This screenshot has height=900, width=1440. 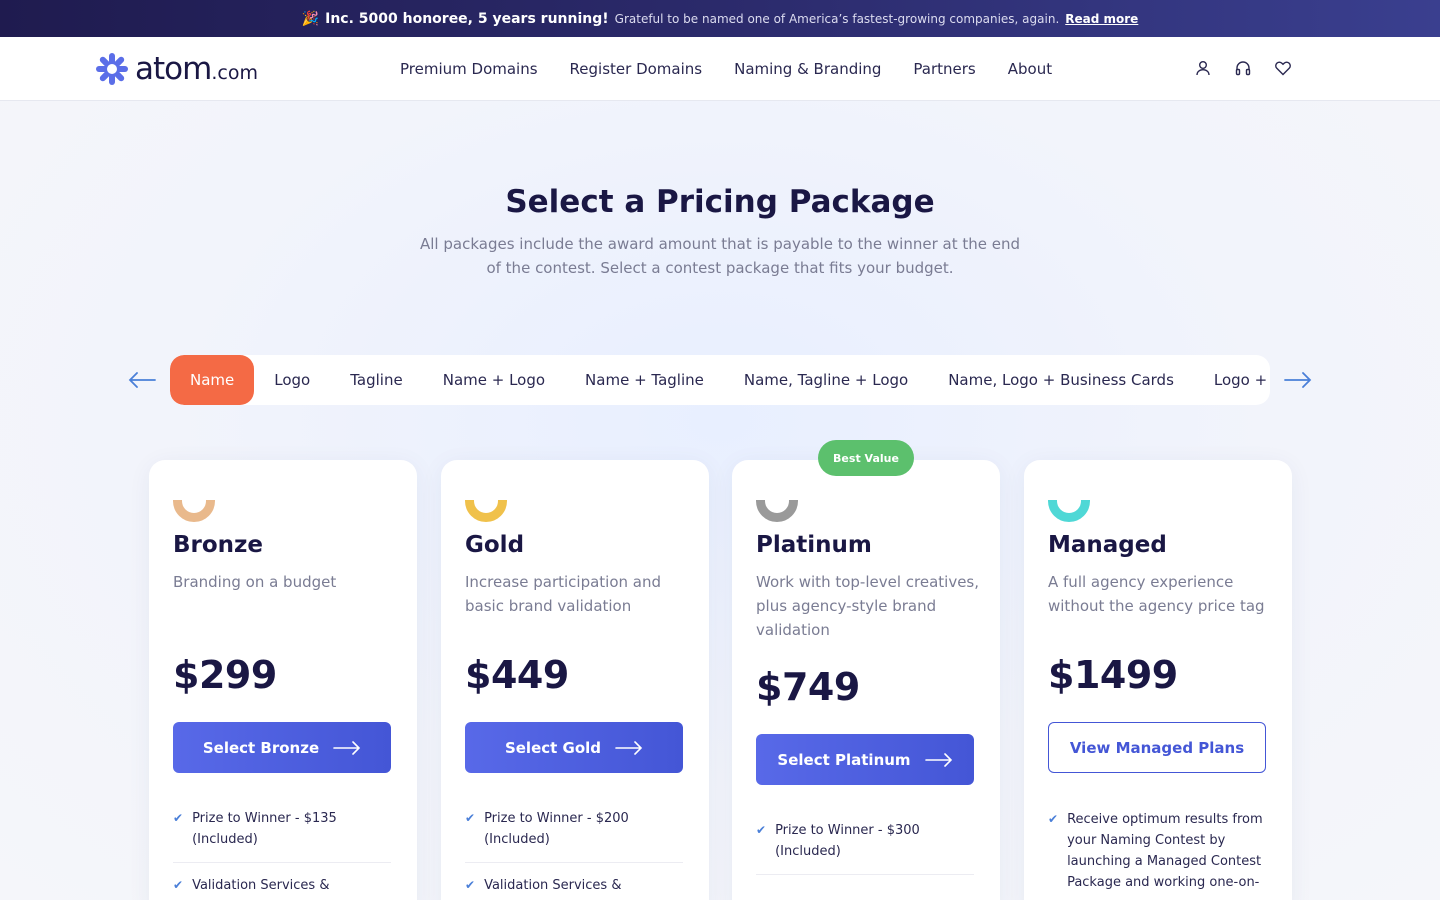 I want to click on nav-link-partners: Partners, so click(x=944, y=69).